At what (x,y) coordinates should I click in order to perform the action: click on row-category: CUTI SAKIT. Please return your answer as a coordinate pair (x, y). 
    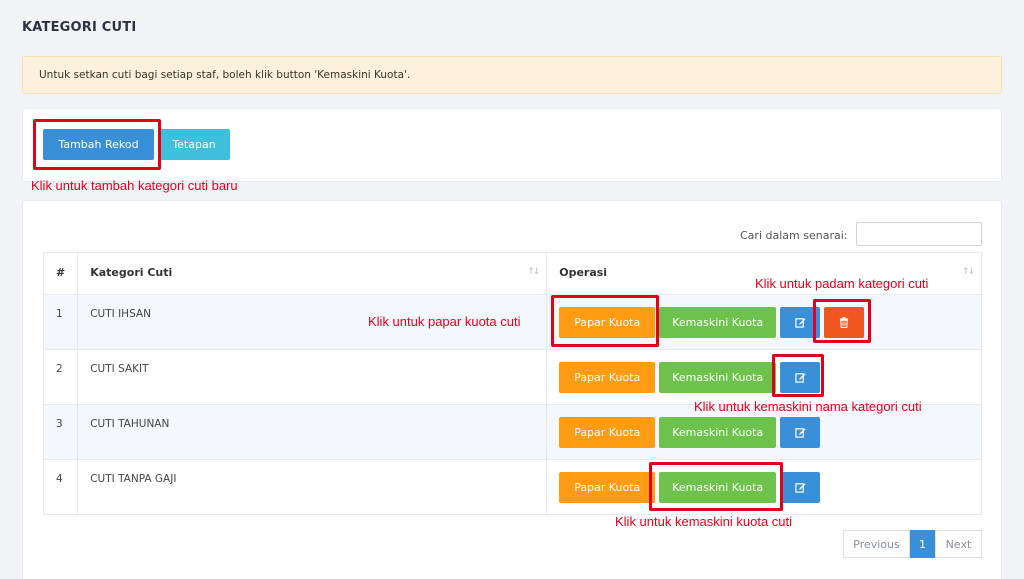
    Looking at the image, I should click on (312, 377).